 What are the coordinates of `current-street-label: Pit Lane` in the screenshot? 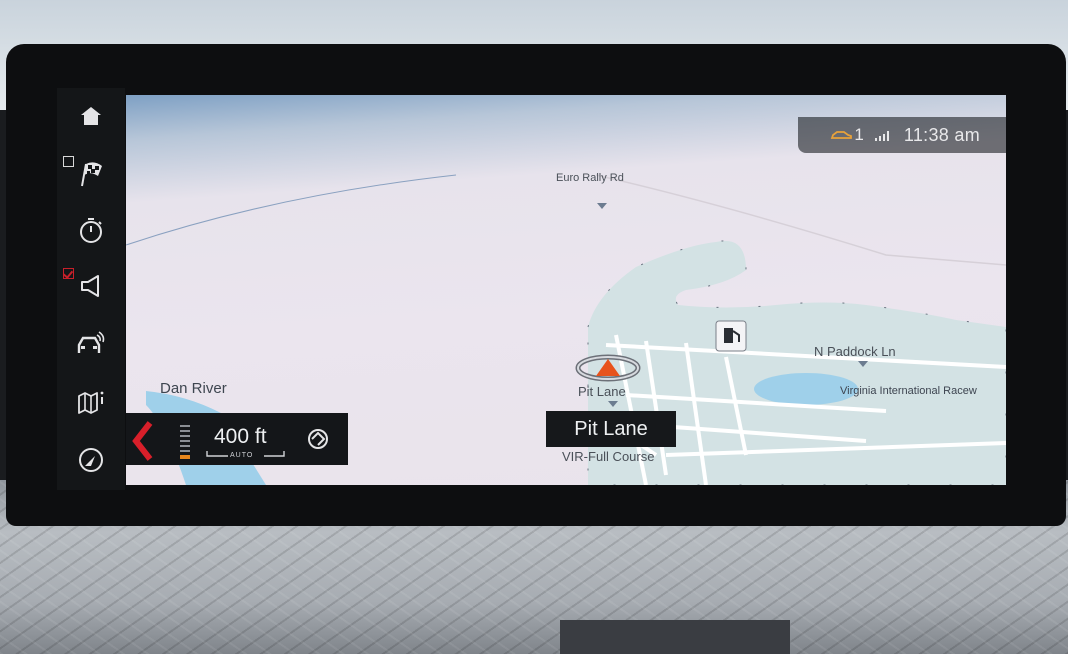 It's located at (611, 429).